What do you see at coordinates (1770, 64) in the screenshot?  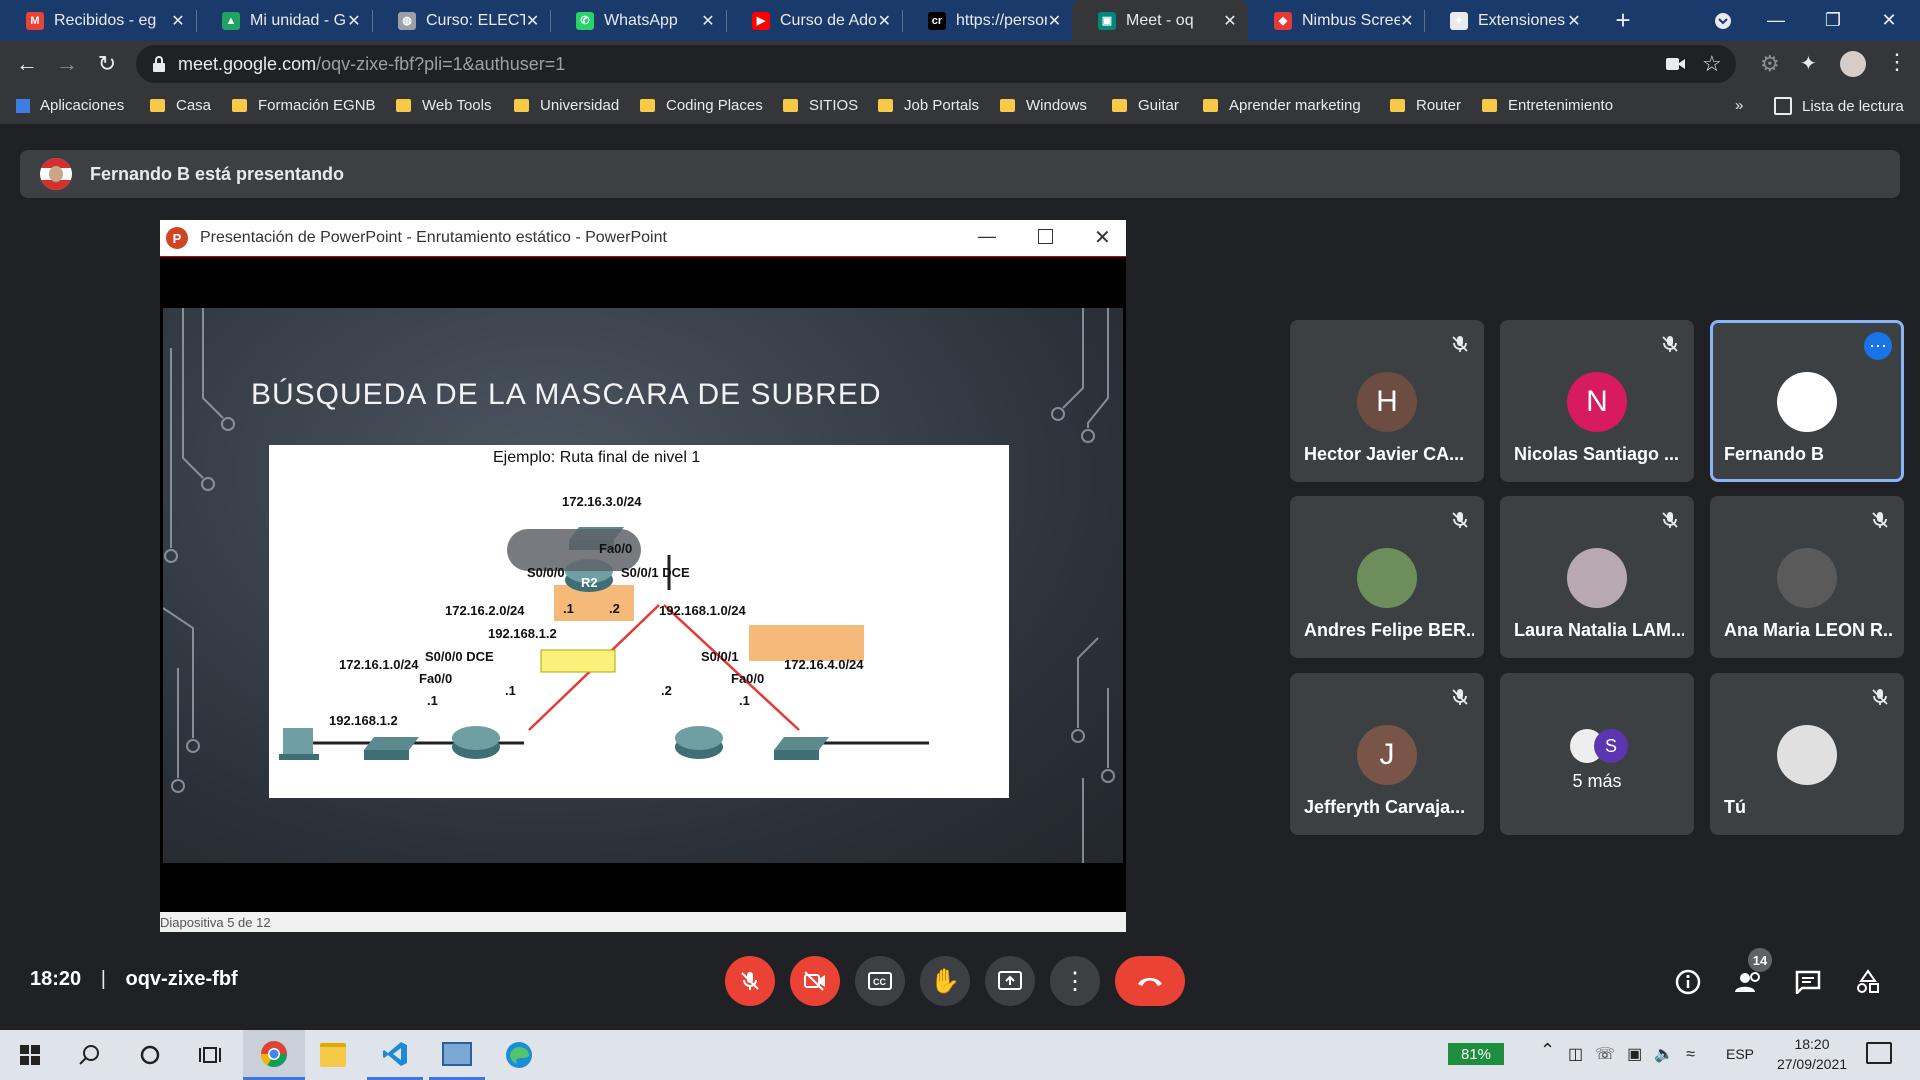 I see `extension-gear-icon: ⚙` at bounding box center [1770, 64].